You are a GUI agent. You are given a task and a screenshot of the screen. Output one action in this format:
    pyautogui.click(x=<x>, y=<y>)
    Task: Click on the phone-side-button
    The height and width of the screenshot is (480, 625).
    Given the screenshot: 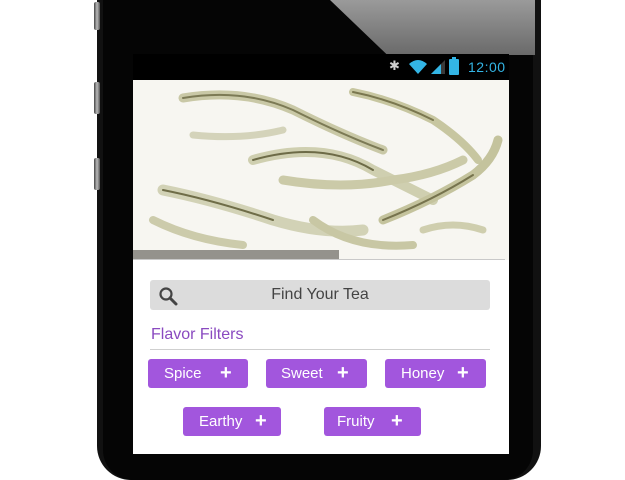 What is the action you would take?
    pyautogui.click(x=97, y=16)
    